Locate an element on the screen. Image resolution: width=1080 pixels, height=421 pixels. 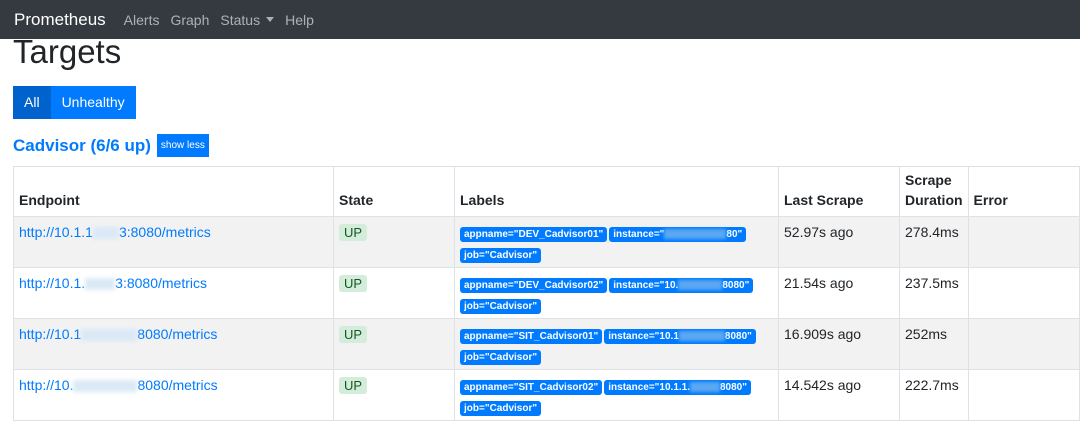
nav-status-label: Status is located at coordinates (240, 19).